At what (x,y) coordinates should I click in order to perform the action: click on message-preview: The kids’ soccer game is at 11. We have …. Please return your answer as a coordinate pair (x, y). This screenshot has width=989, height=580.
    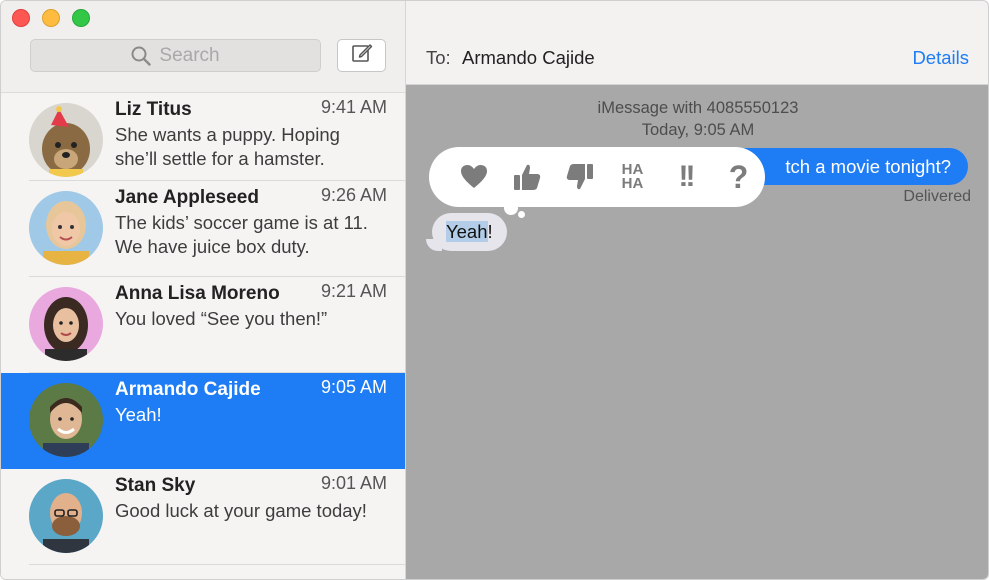
    Looking at the image, I should click on (241, 234).